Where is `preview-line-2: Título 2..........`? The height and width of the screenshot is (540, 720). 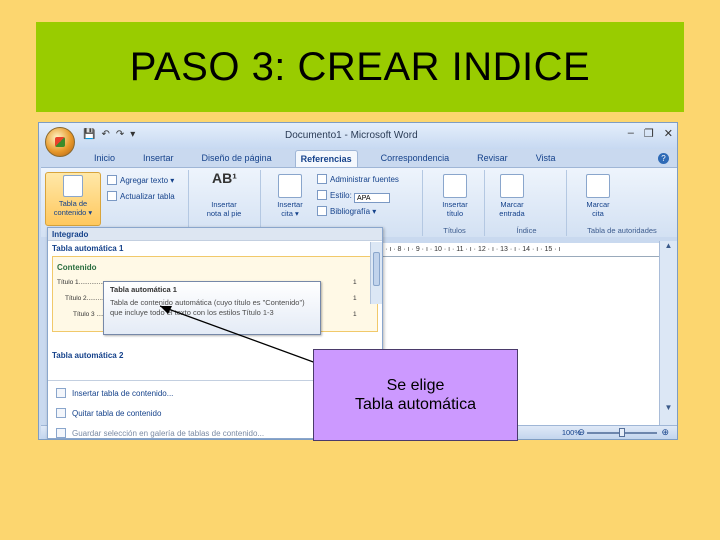 preview-line-2: Título 2.......... is located at coordinates (85, 298).